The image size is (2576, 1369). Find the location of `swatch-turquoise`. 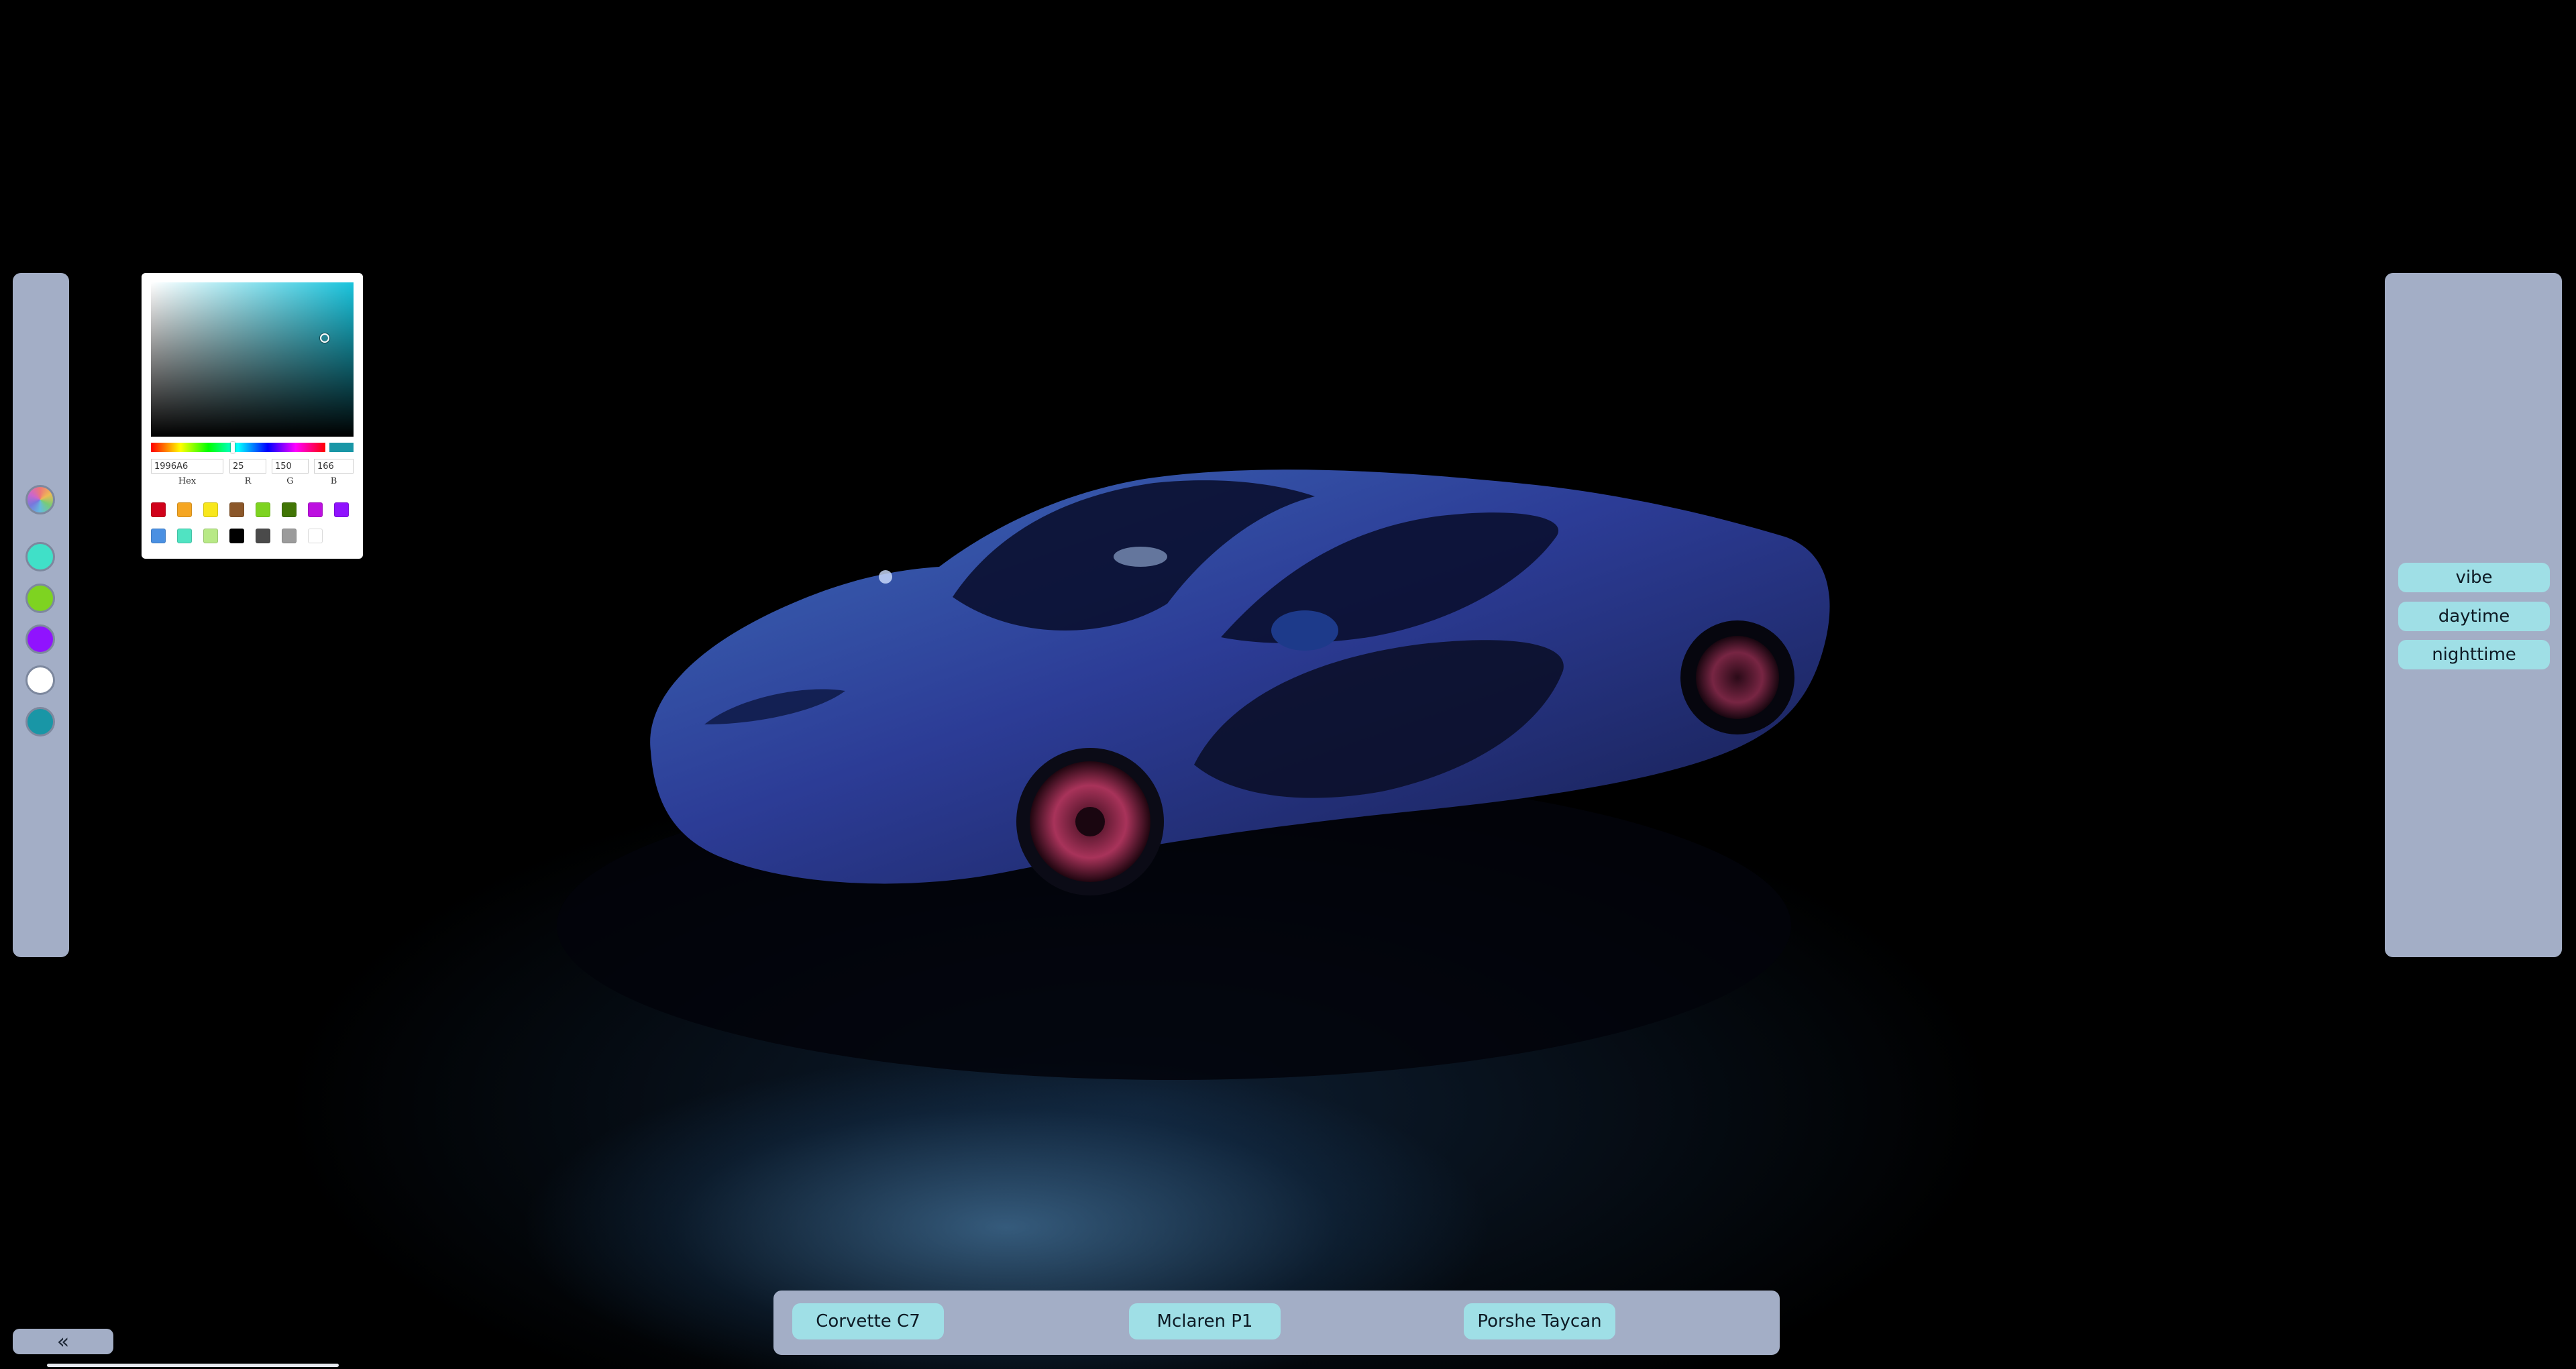

swatch-turquoise is located at coordinates (40, 557).